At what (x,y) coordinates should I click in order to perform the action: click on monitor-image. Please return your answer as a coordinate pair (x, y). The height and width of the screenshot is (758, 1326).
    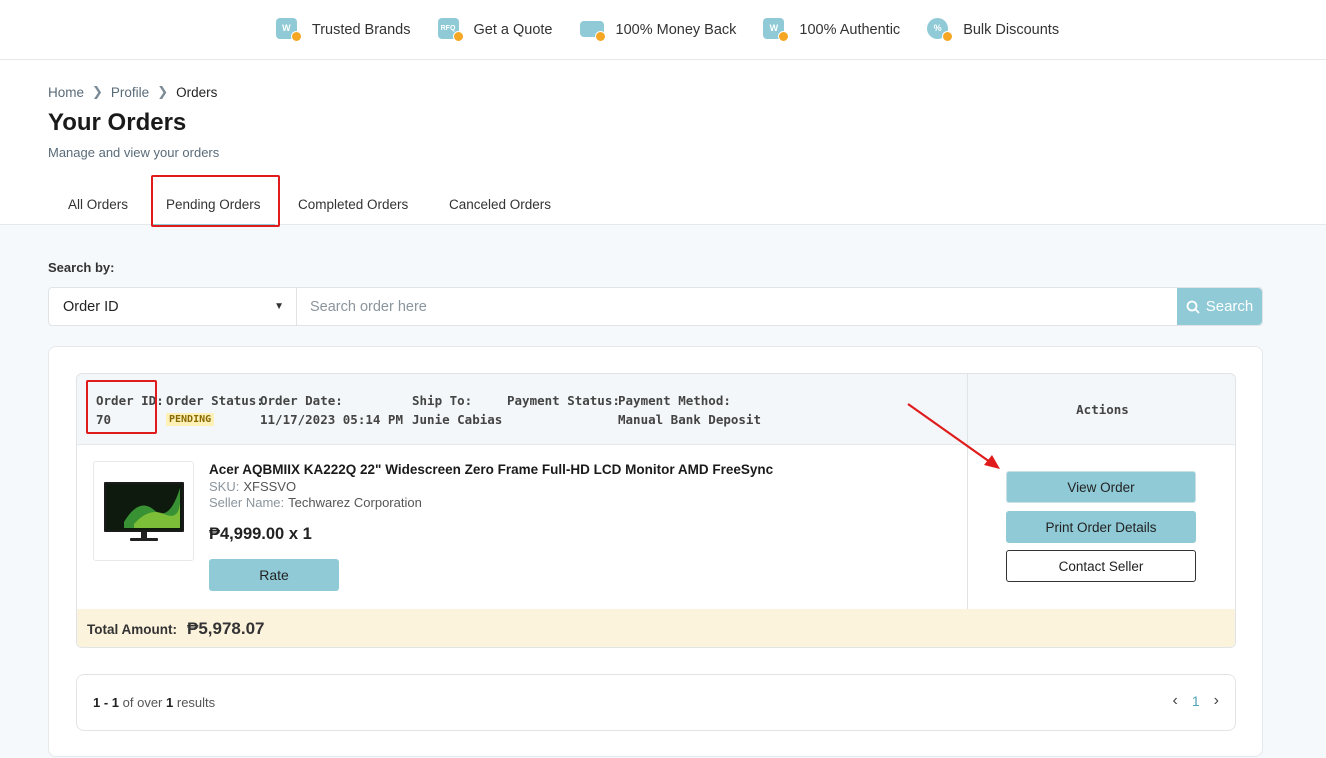
    Looking at the image, I should click on (144, 511).